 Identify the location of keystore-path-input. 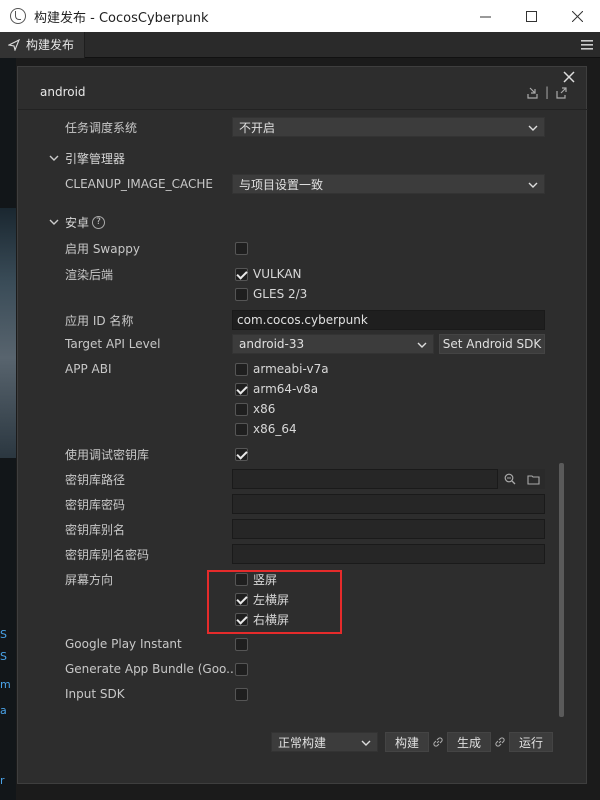
(365, 479).